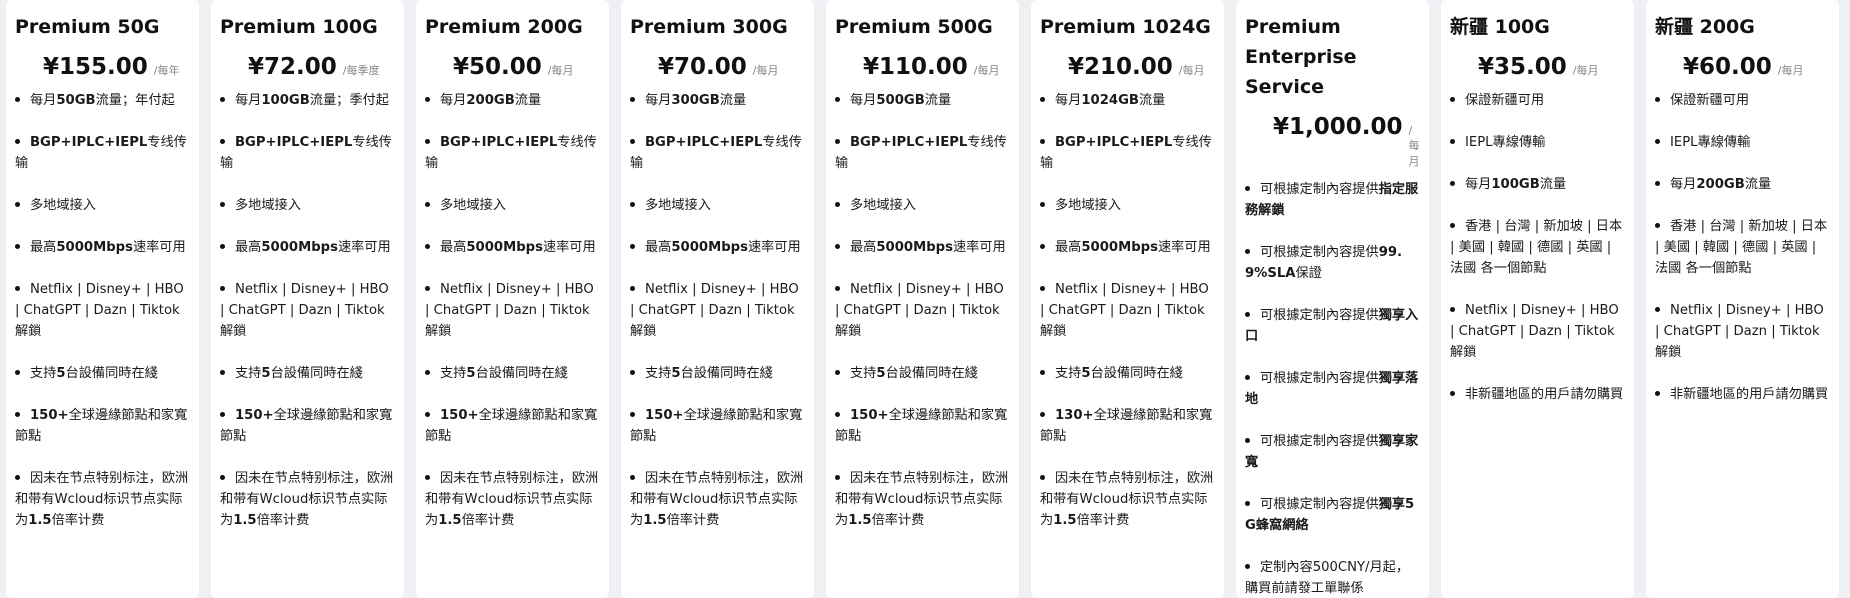 This screenshot has height=598, width=1850. What do you see at coordinates (1742, 184) in the screenshot?
I see `feature-item: 每月200GB流量` at bounding box center [1742, 184].